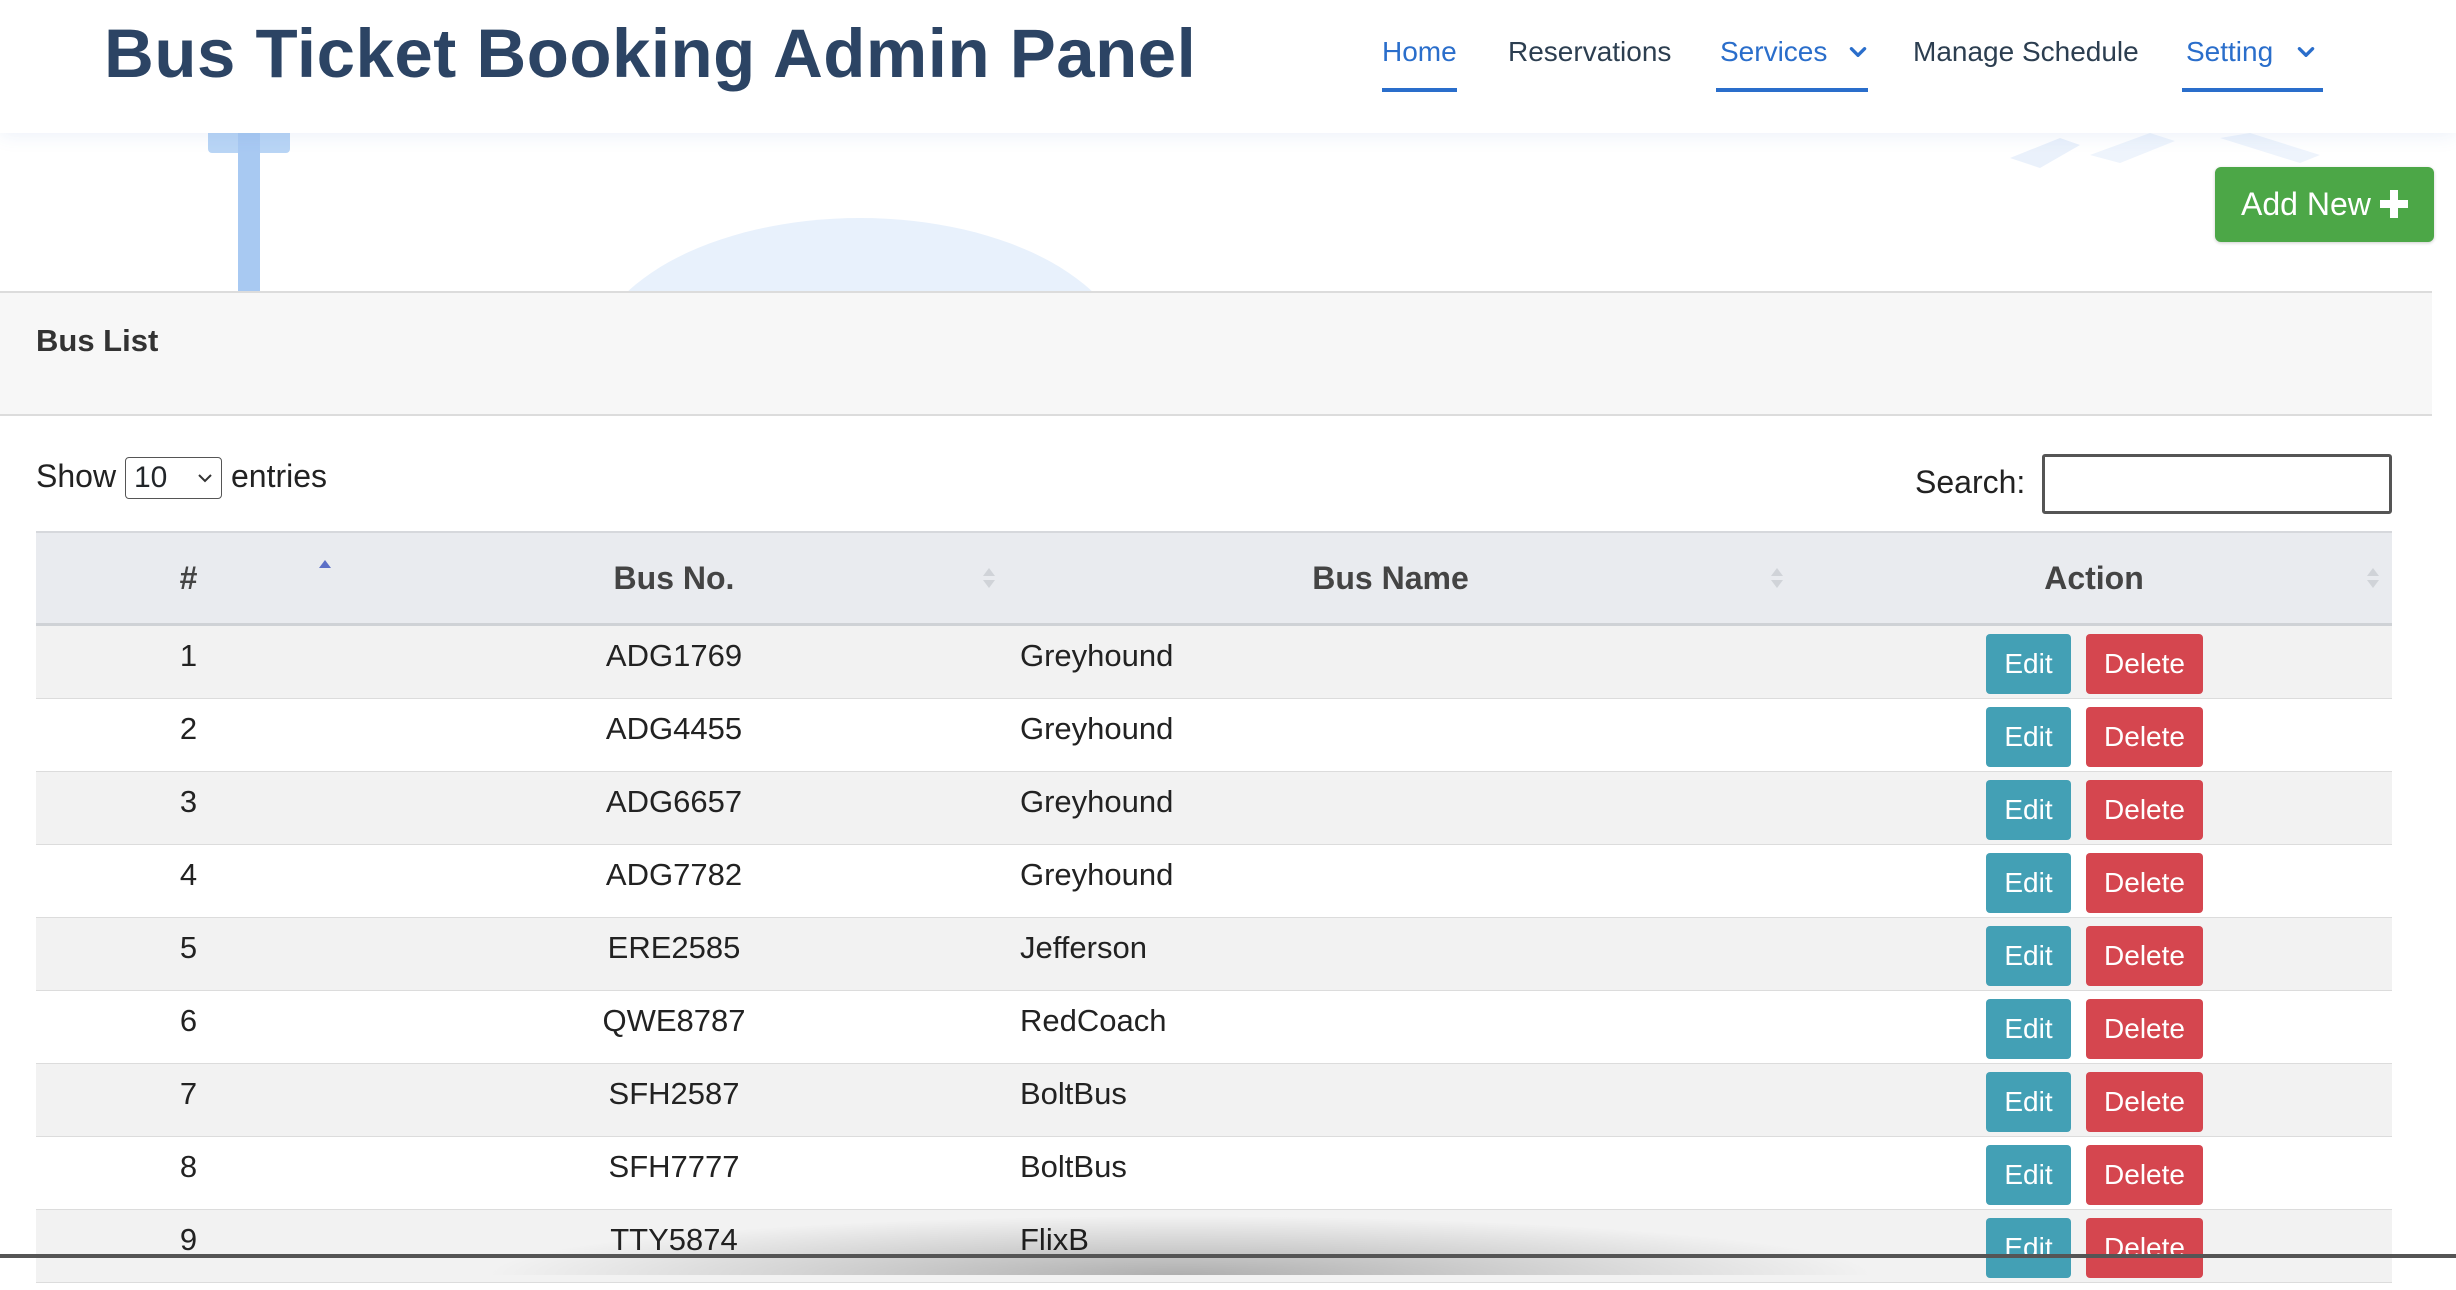  I want to click on bus-number-cell: ADG6657, so click(674, 801).